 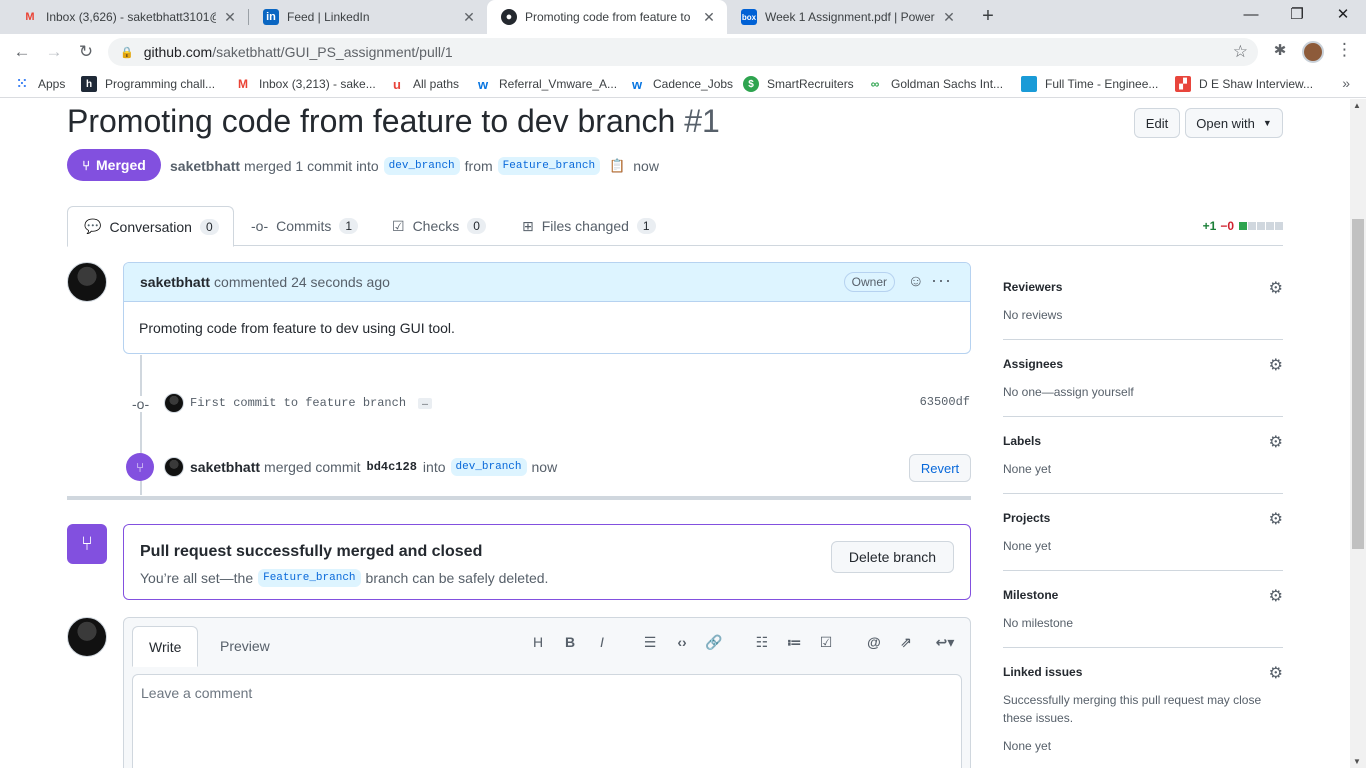 What do you see at coordinates (175, 282) in the screenshot?
I see `comment-author: saketbhatt` at bounding box center [175, 282].